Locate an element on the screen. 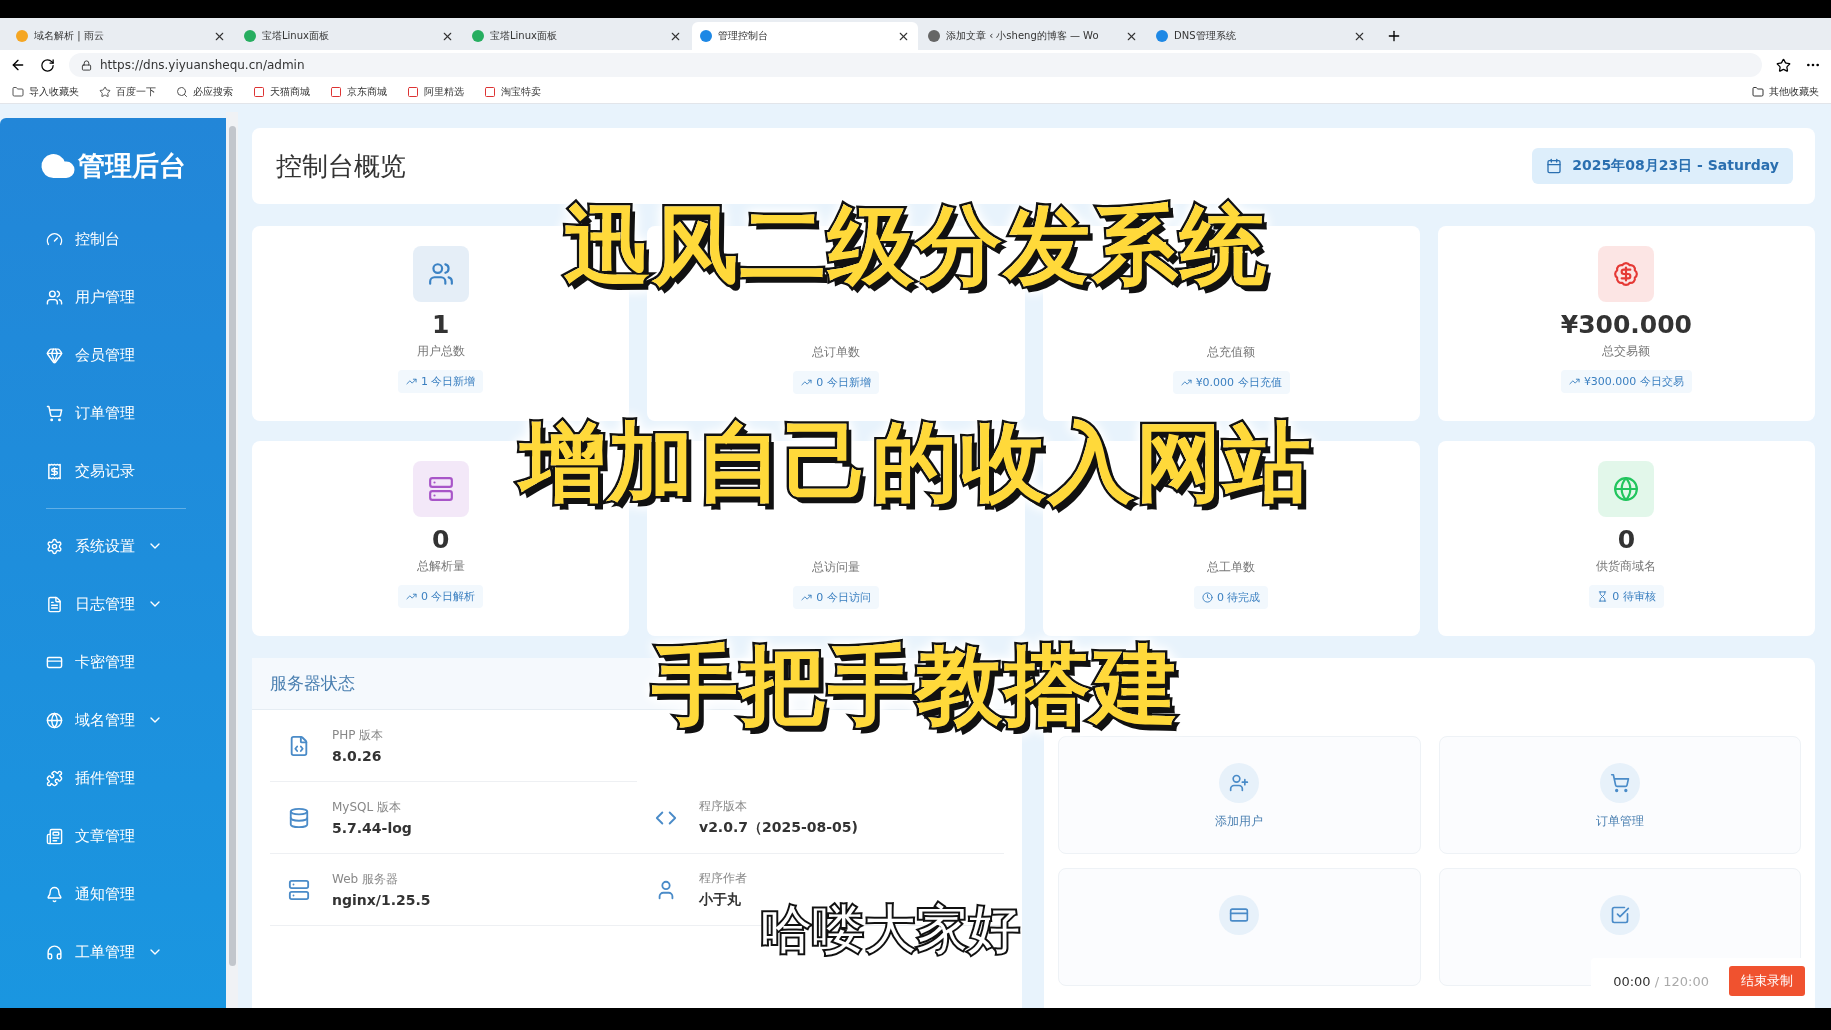 The width and height of the screenshot is (1831, 1030). php-file-icon is located at coordinates (299, 745).